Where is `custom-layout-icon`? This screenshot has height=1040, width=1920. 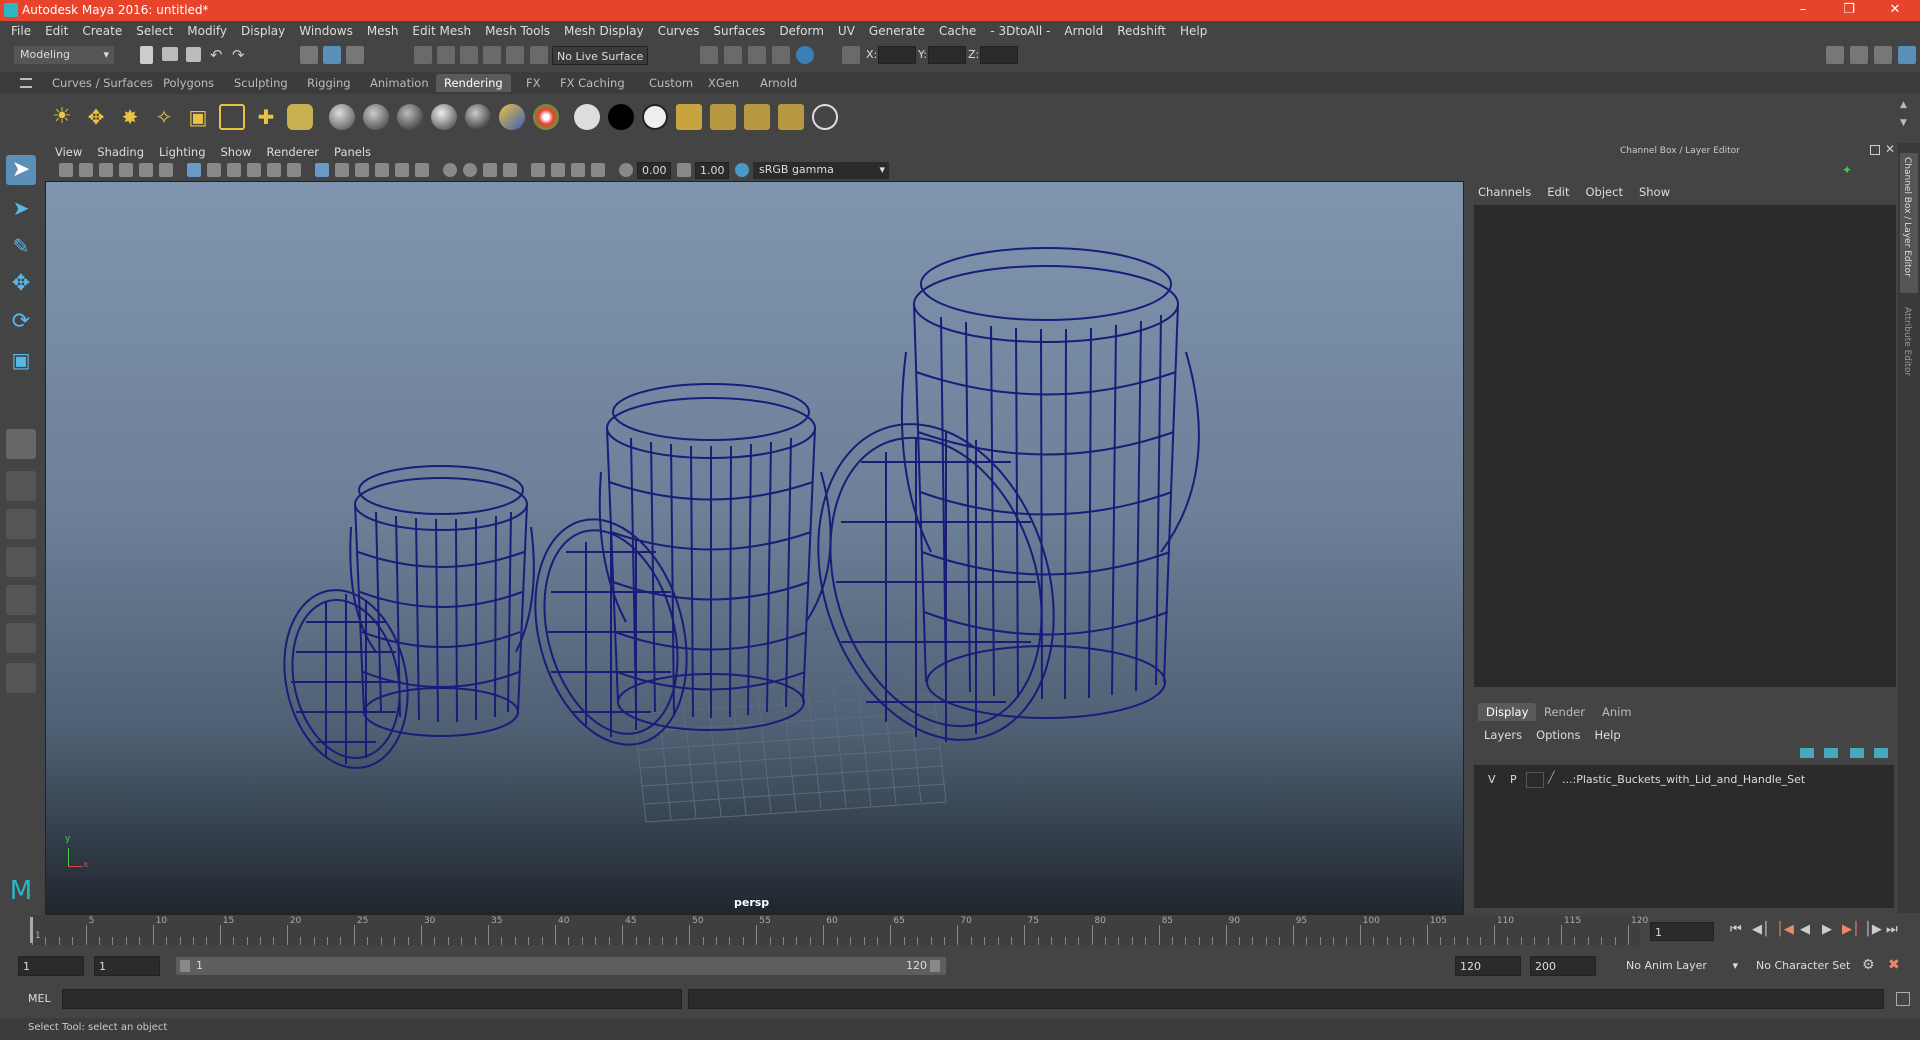
custom-layout-icon is located at coordinates (21, 678).